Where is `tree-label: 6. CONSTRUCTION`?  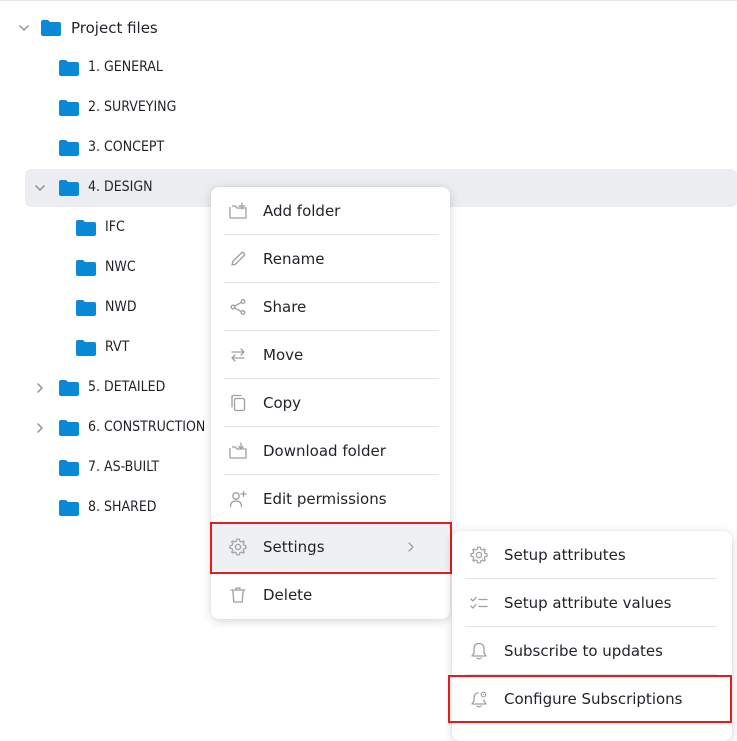 tree-label: 6. CONSTRUCTION is located at coordinates (147, 427).